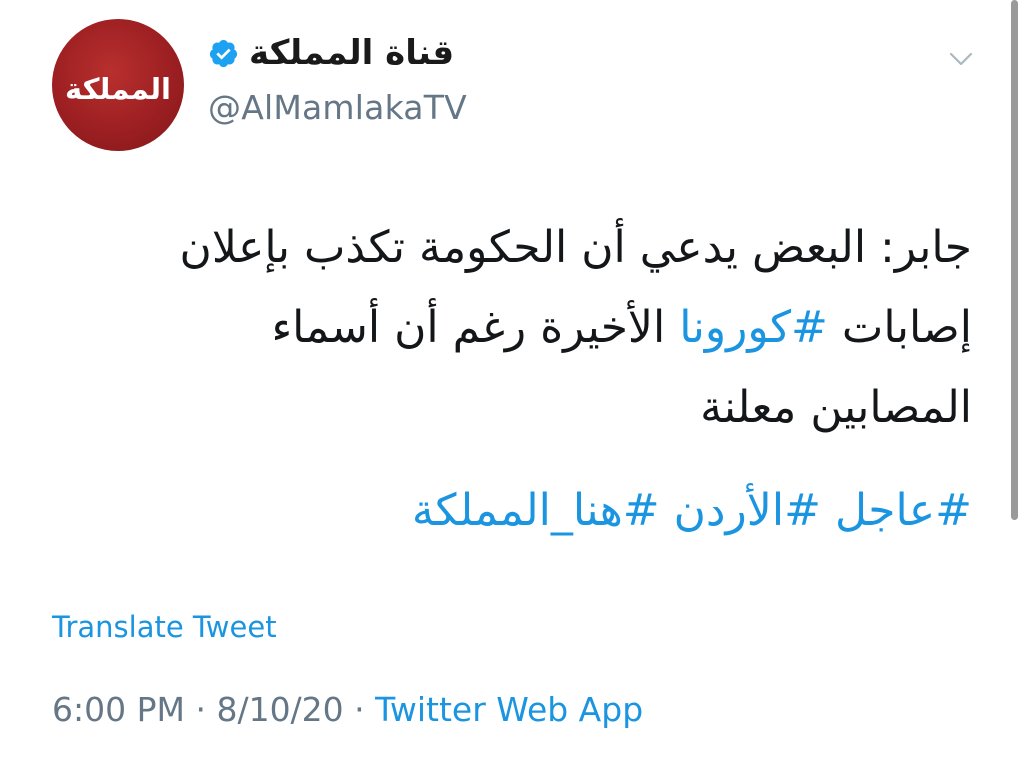 Image resolution: width=1024 pixels, height=758 pixels. What do you see at coordinates (475, 327) in the screenshot?
I see `tweet-text-segment: الأخيرة رغم أن أسماء` at bounding box center [475, 327].